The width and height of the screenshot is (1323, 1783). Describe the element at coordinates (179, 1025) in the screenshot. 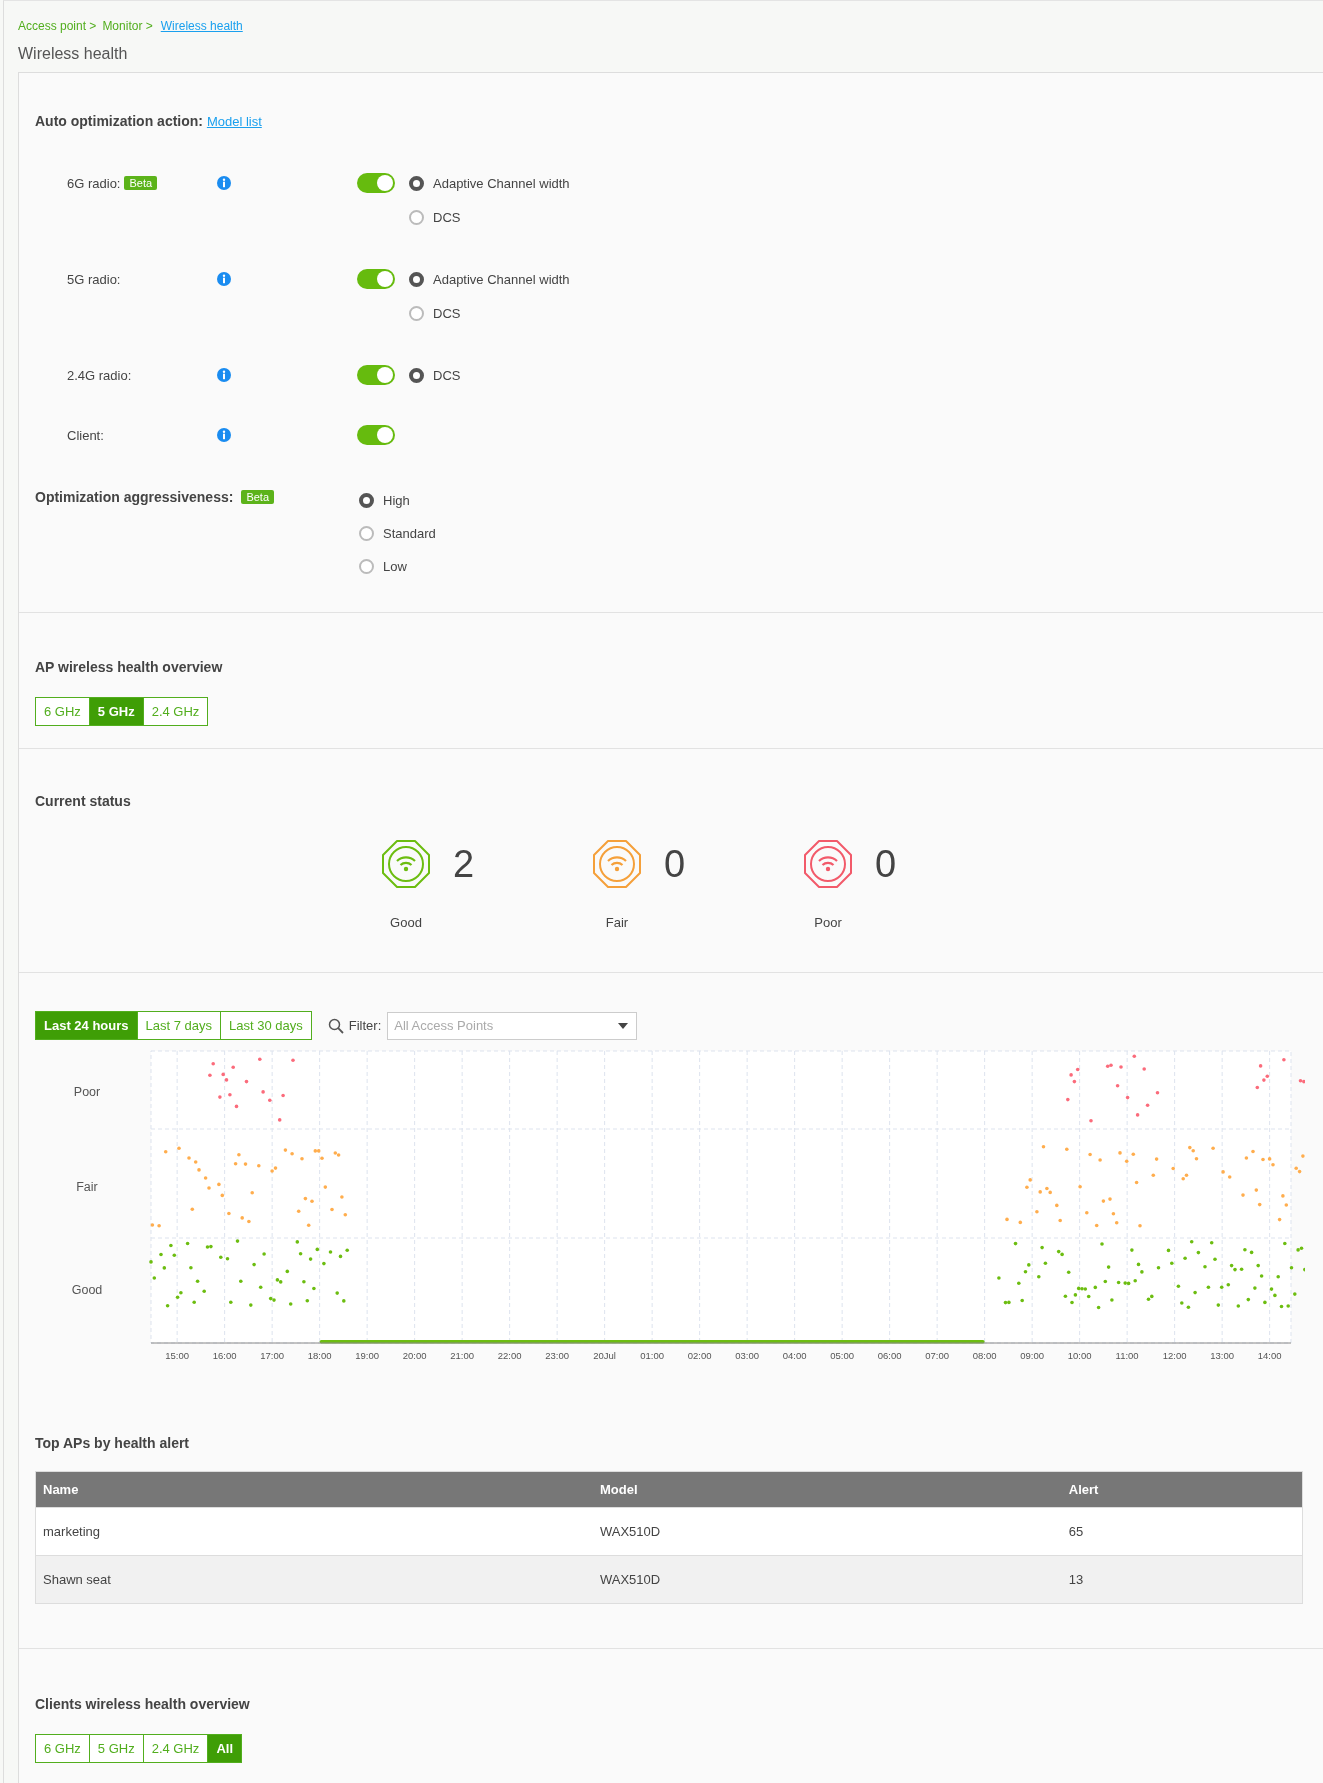

I see `range-tab: Last 7 days` at that location.